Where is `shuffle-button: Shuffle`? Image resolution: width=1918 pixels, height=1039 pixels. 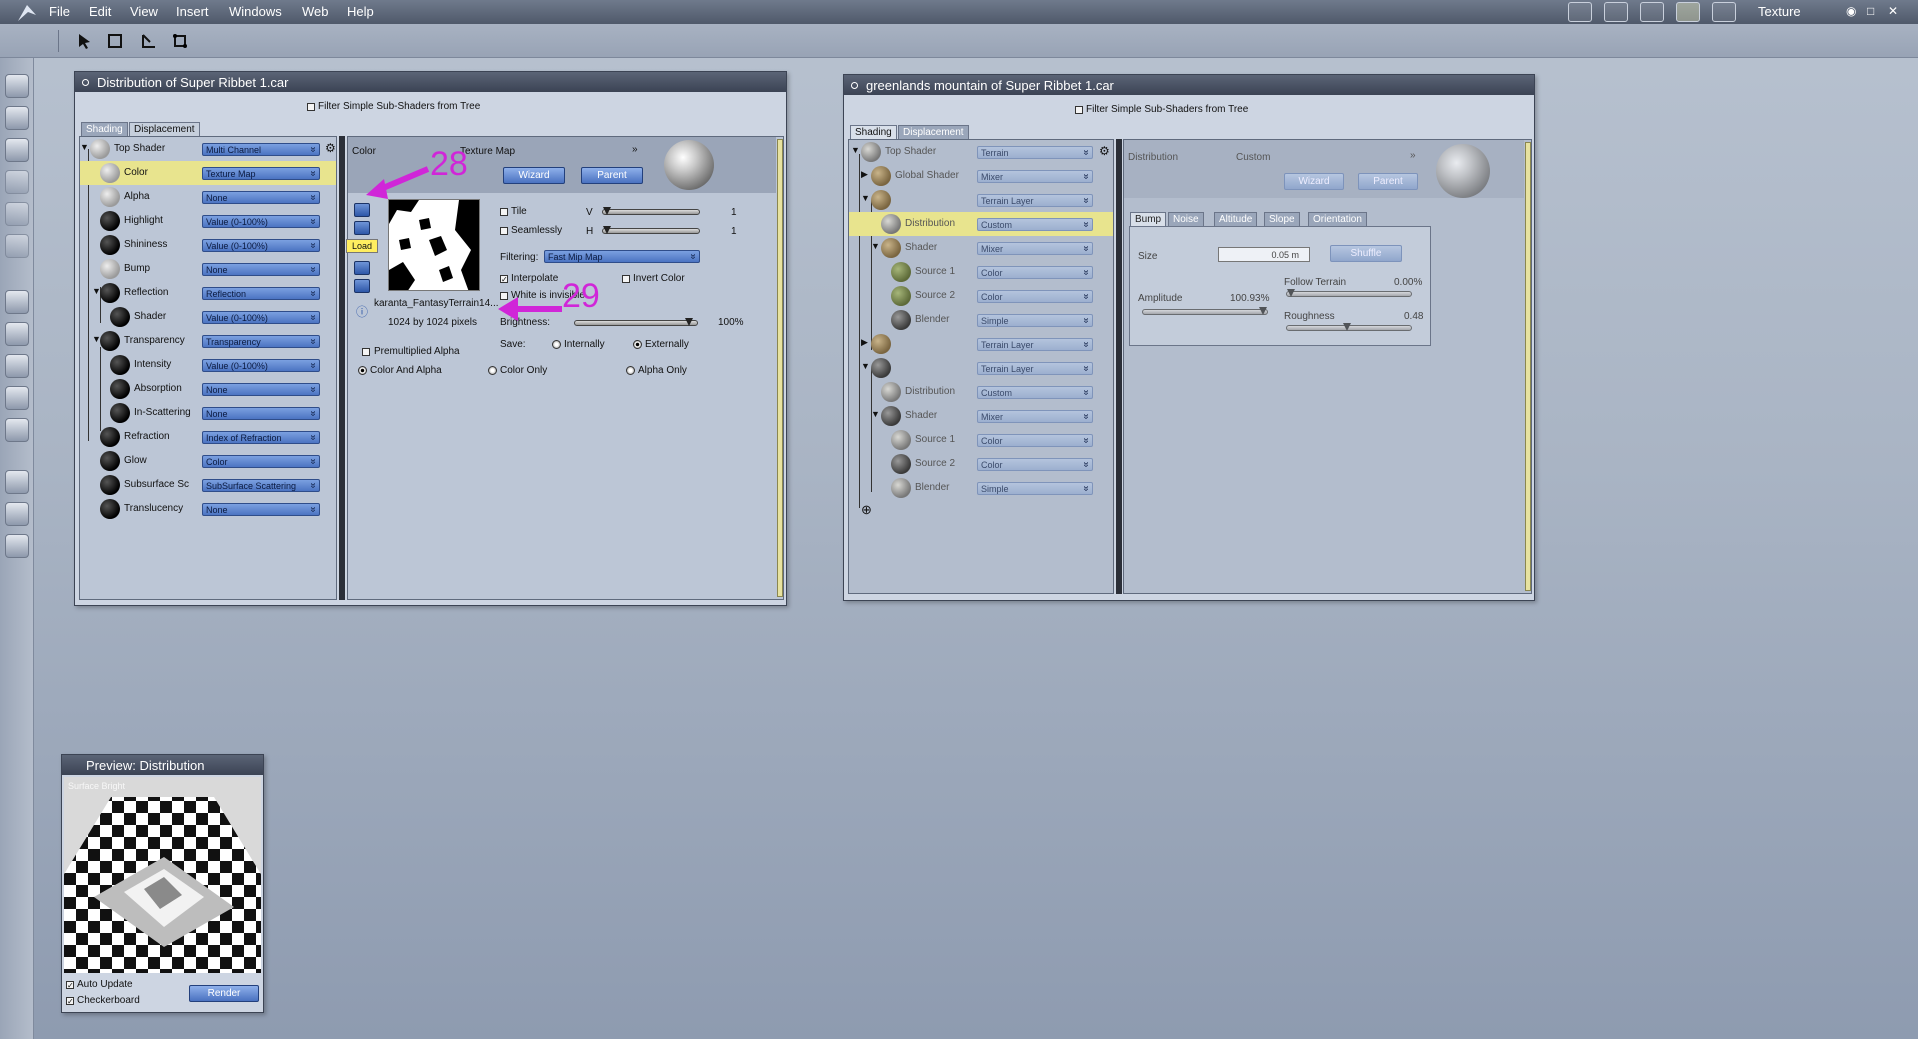 shuffle-button: Shuffle is located at coordinates (1366, 253).